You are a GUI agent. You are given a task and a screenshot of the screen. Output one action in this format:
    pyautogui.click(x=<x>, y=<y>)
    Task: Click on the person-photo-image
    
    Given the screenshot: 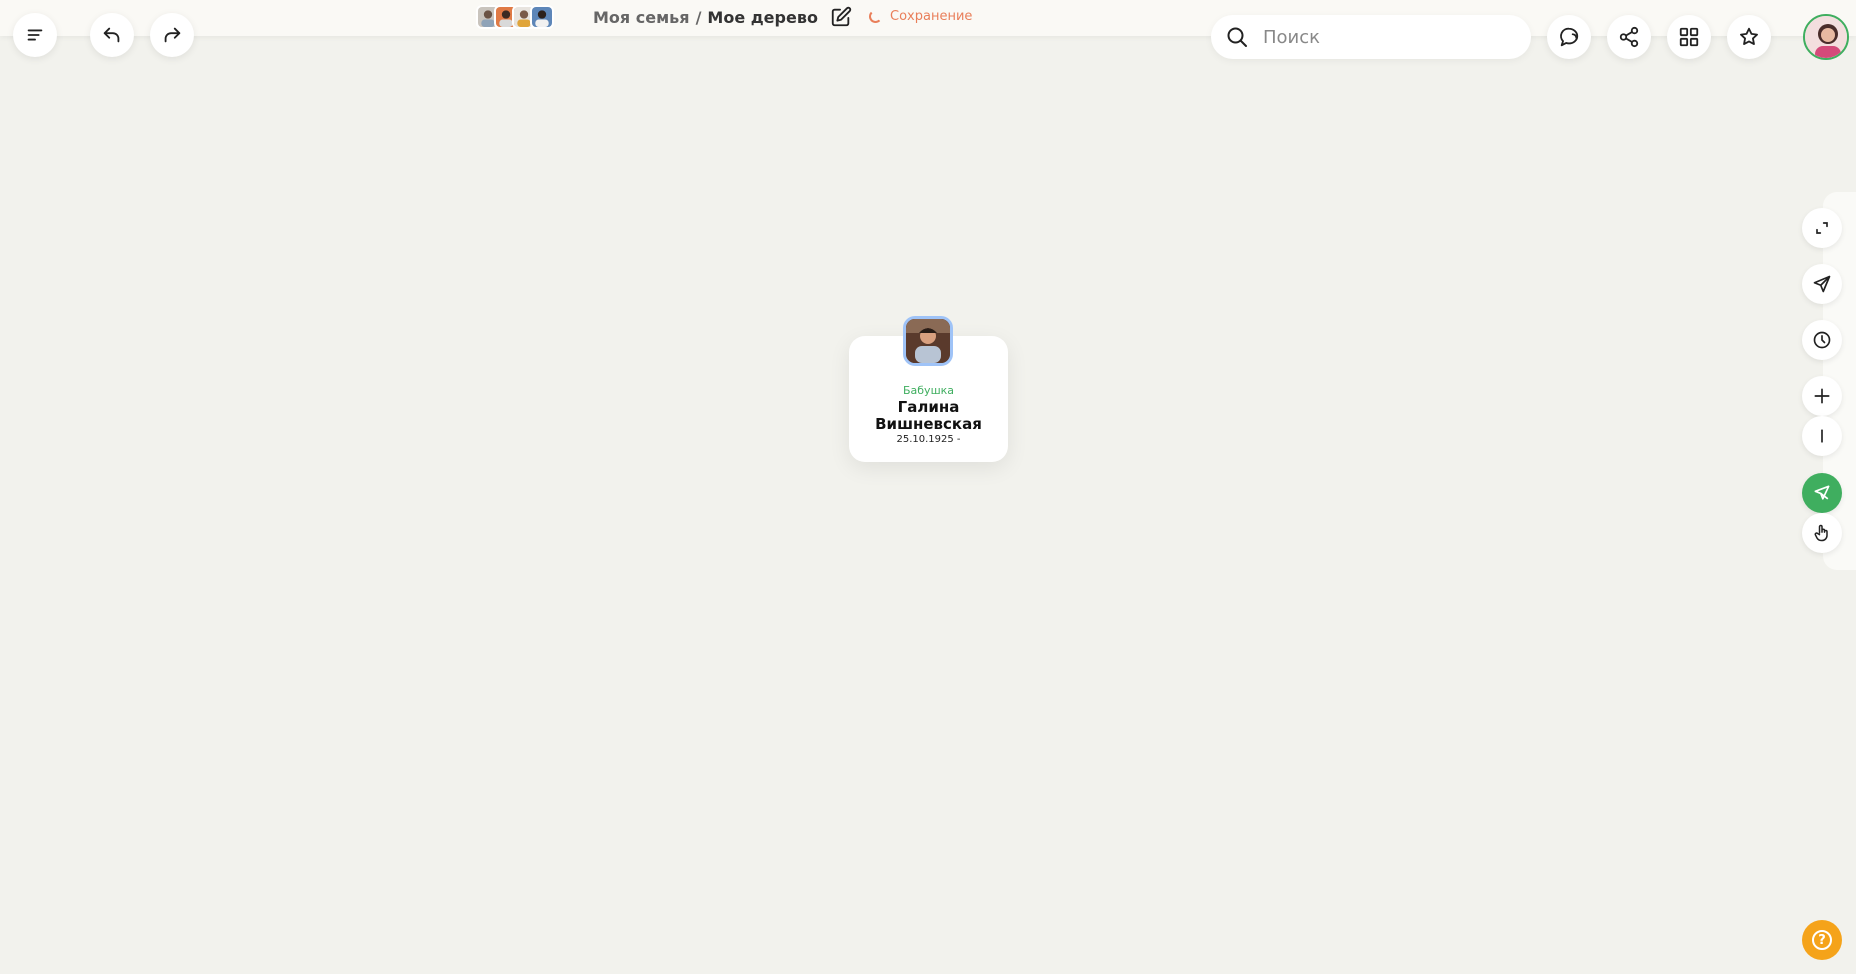 What is the action you would take?
    pyautogui.click(x=928, y=341)
    